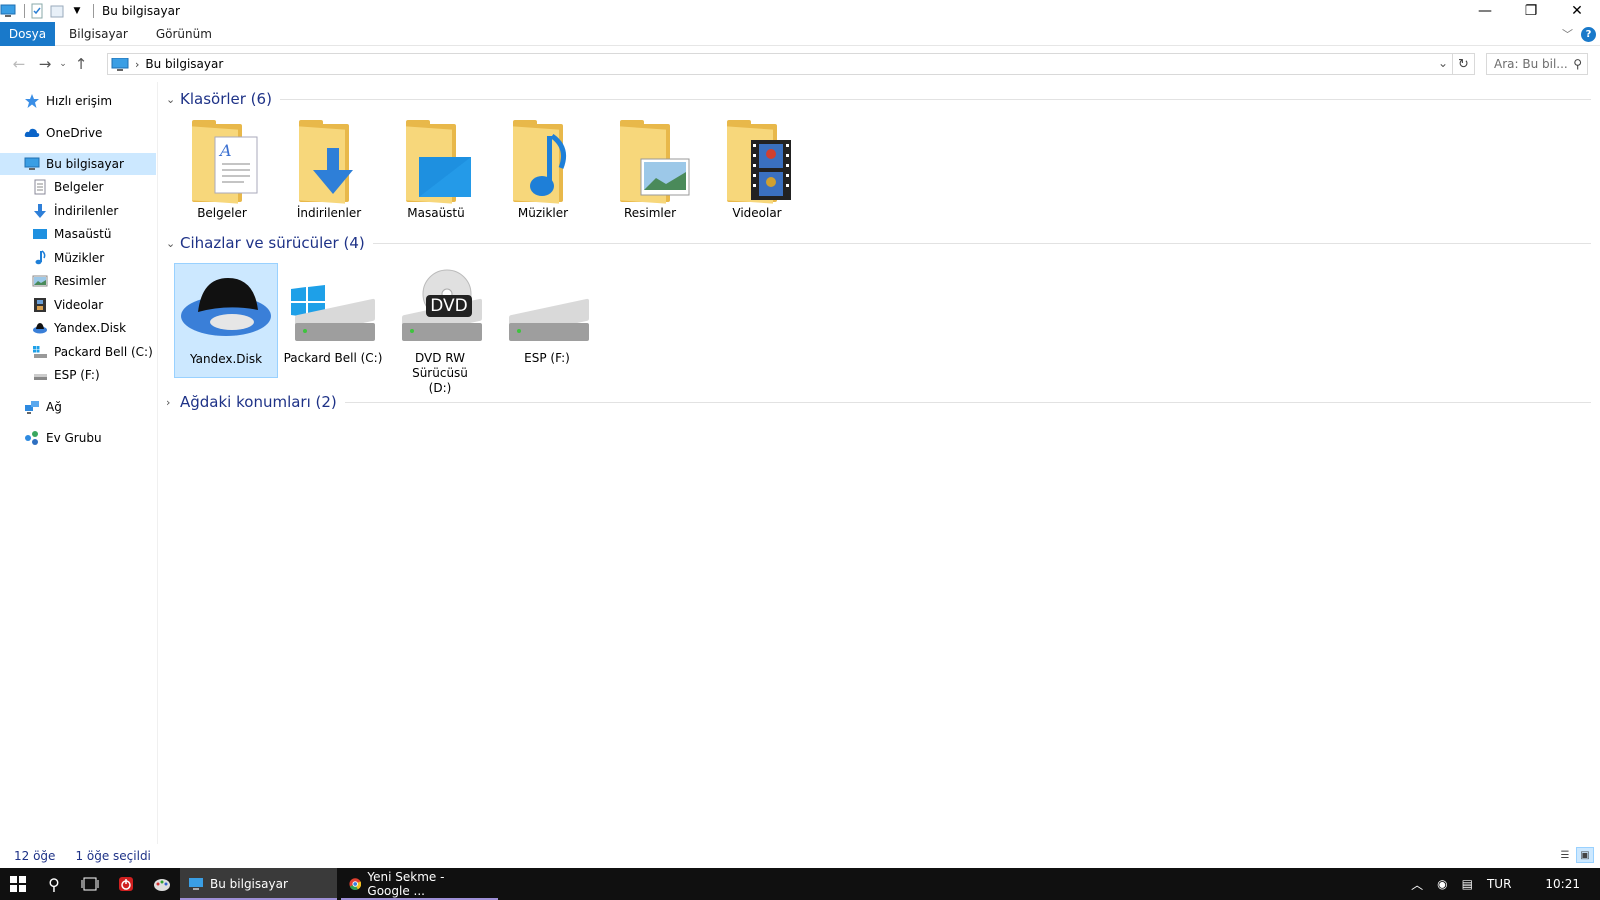  Describe the element at coordinates (19, 64) in the screenshot. I see `back-button: ←` at that location.